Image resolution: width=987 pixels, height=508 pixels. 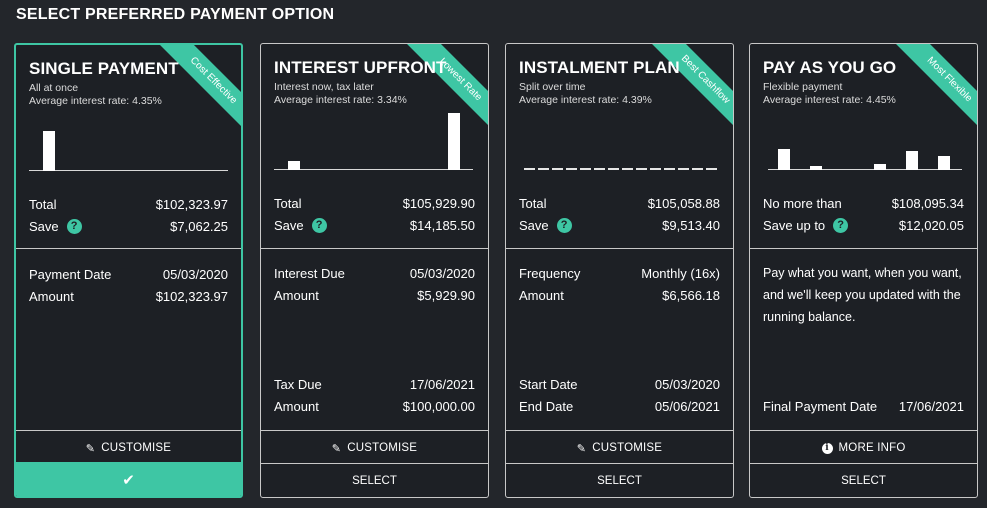 I want to click on detail-value: 17/06/2021, so click(x=442, y=384).